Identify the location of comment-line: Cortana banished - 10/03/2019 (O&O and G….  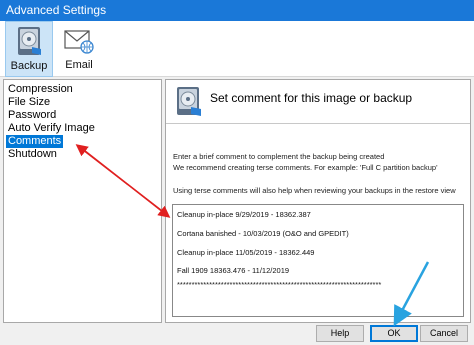
(263, 233).